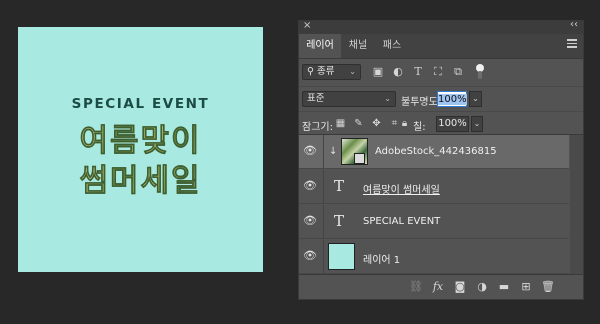 This screenshot has width=600, height=324. I want to click on layer-name: SPECIAL EVENT, so click(401, 221).